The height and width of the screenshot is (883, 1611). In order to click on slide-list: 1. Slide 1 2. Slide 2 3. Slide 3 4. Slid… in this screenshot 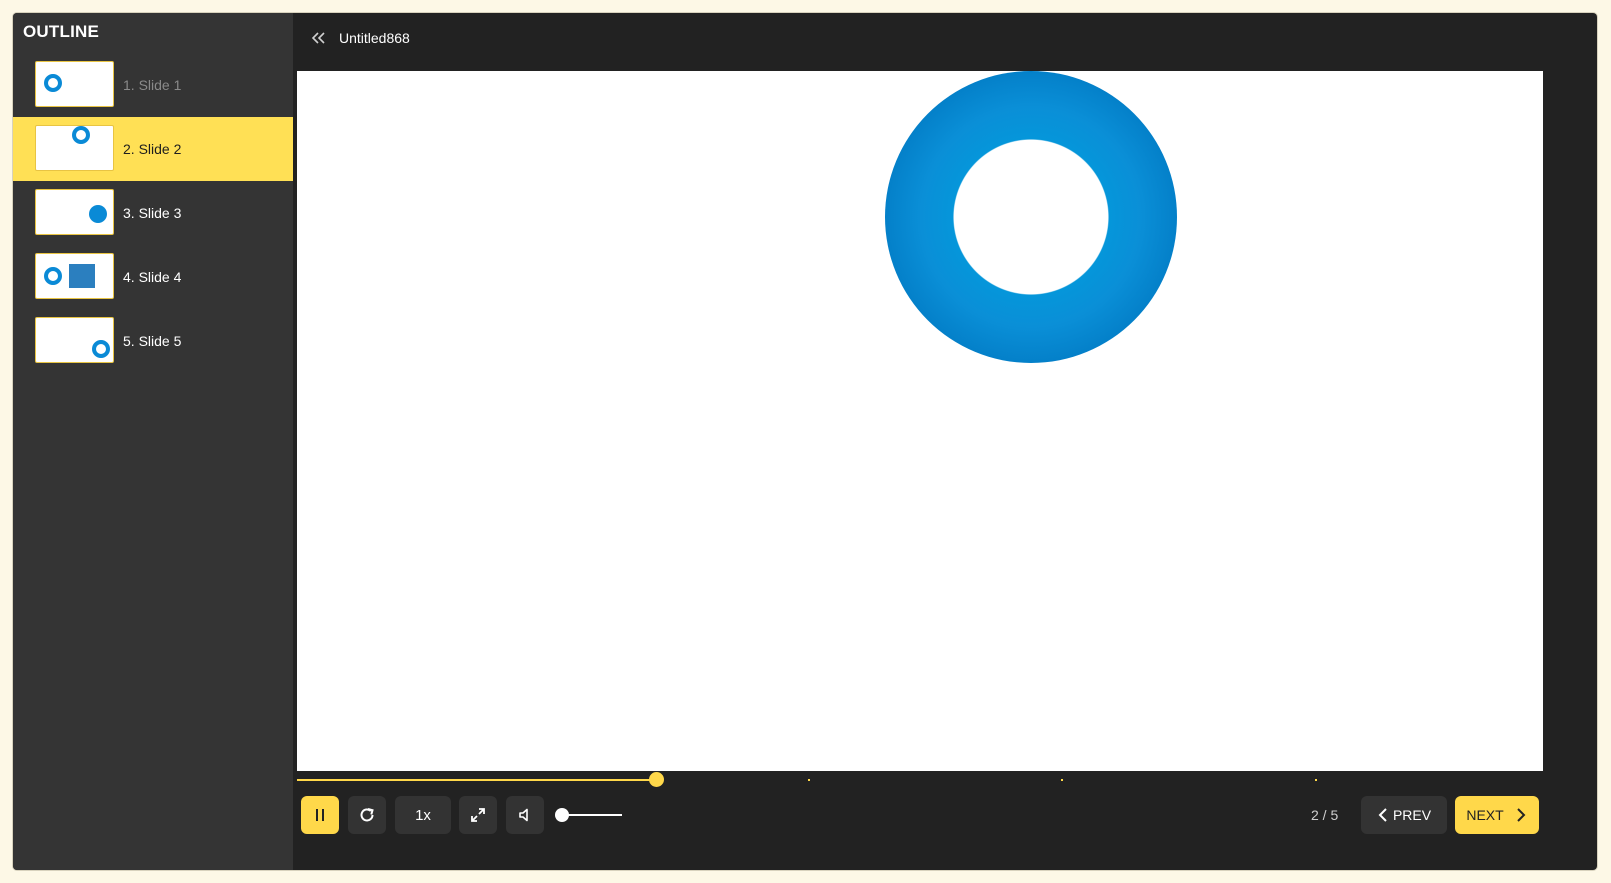, I will do `click(153, 213)`.